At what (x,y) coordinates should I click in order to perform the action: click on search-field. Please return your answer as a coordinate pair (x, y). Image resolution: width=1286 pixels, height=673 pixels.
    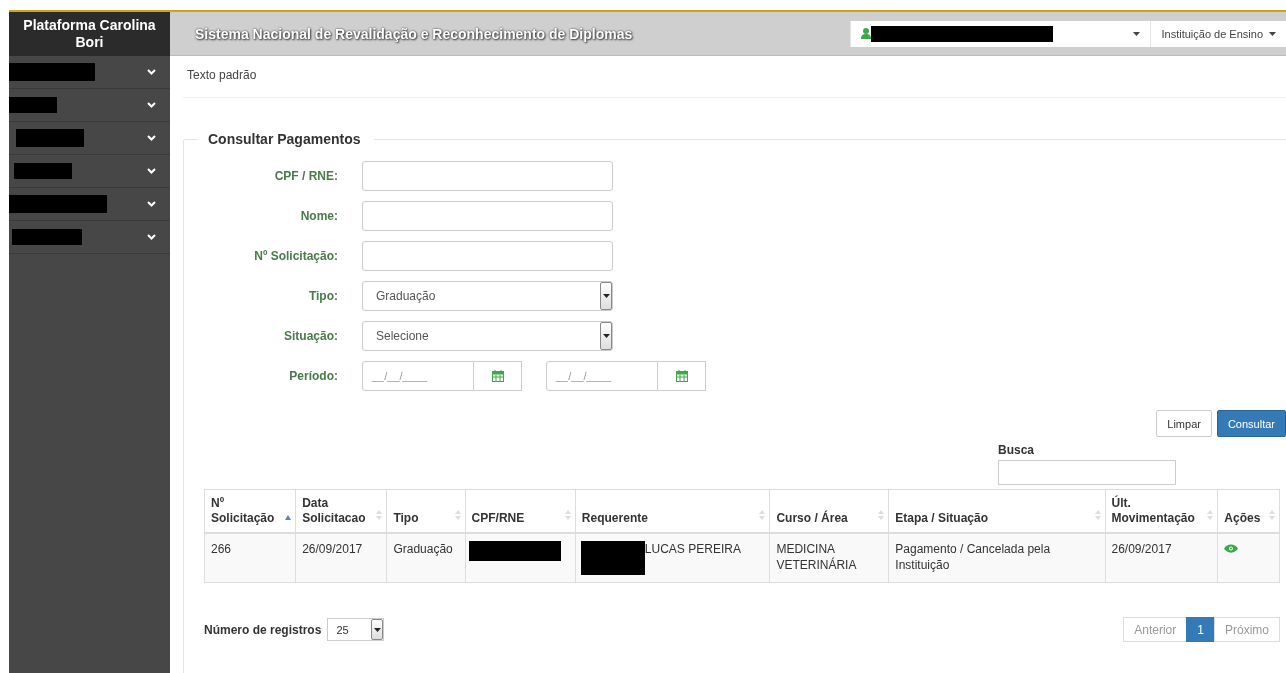
    Looking at the image, I should click on (1087, 472).